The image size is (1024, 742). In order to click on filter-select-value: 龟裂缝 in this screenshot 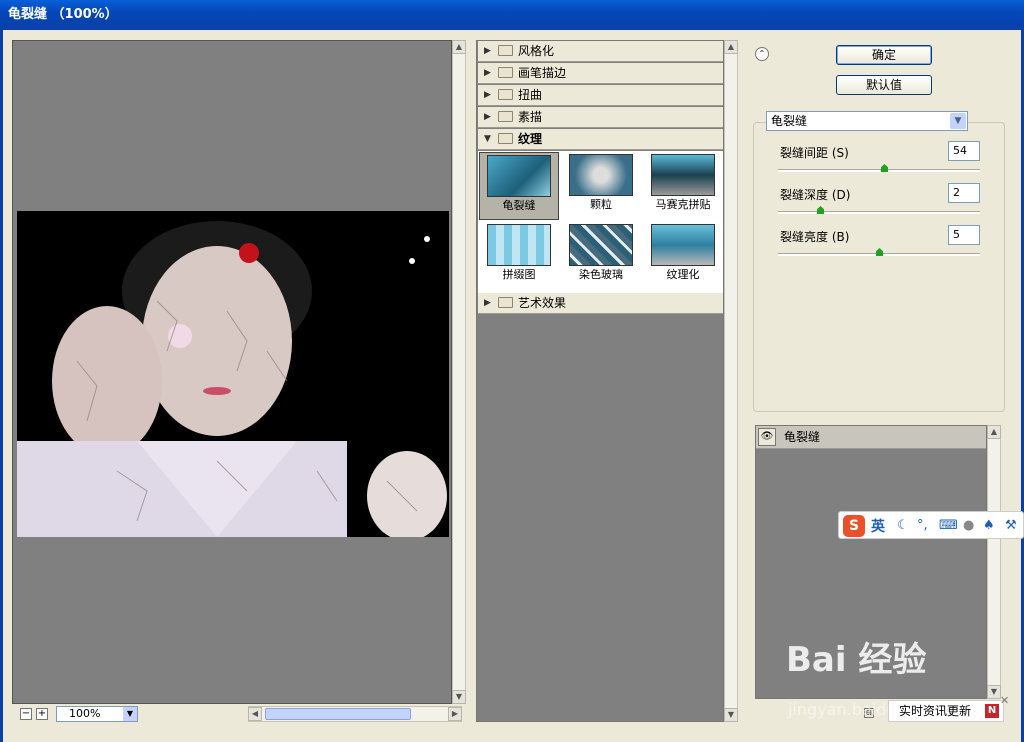, I will do `click(789, 121)`.